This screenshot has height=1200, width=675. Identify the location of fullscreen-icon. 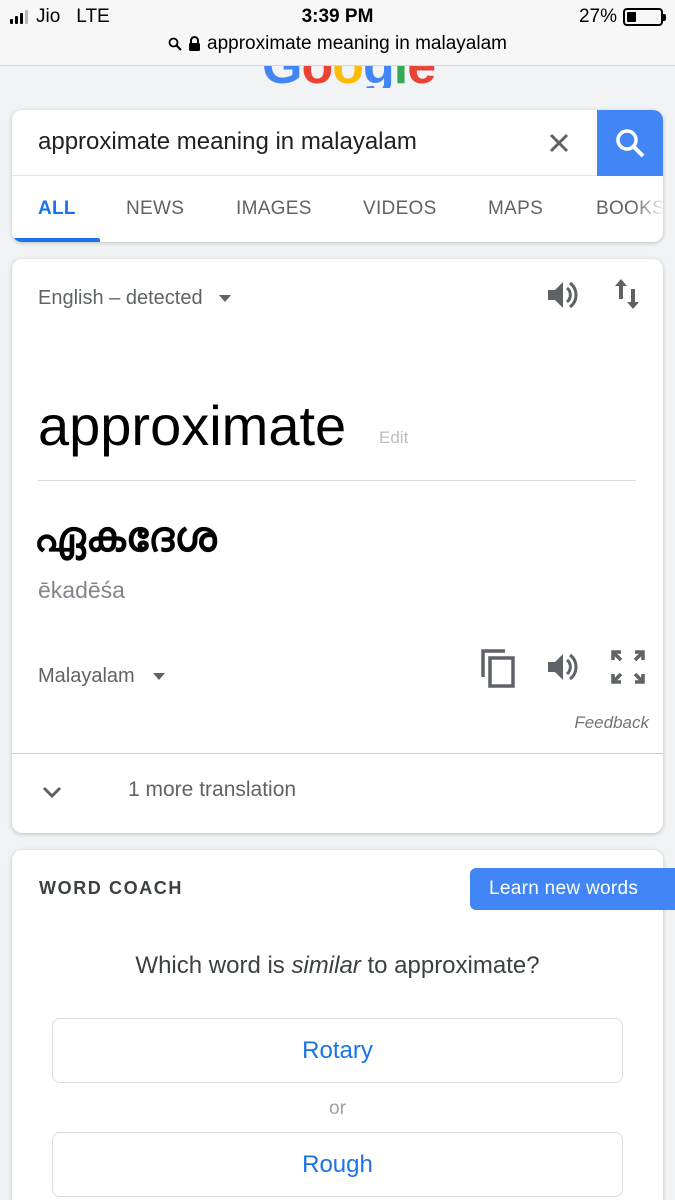
(628, 667).